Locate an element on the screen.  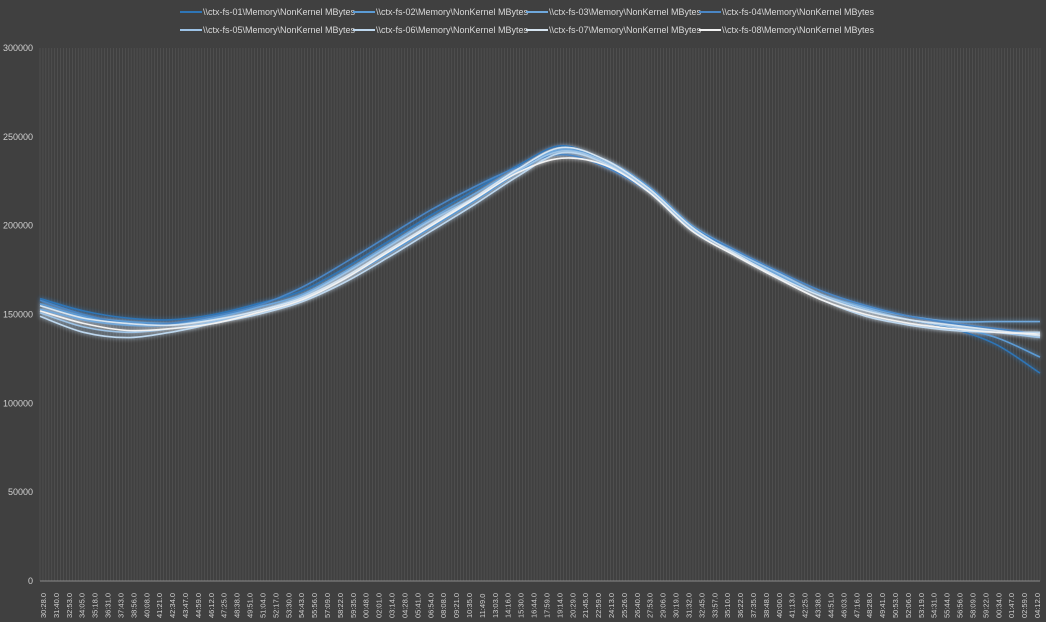
x-tick-label: 24:13.0 is located at coordinates (611, 605).